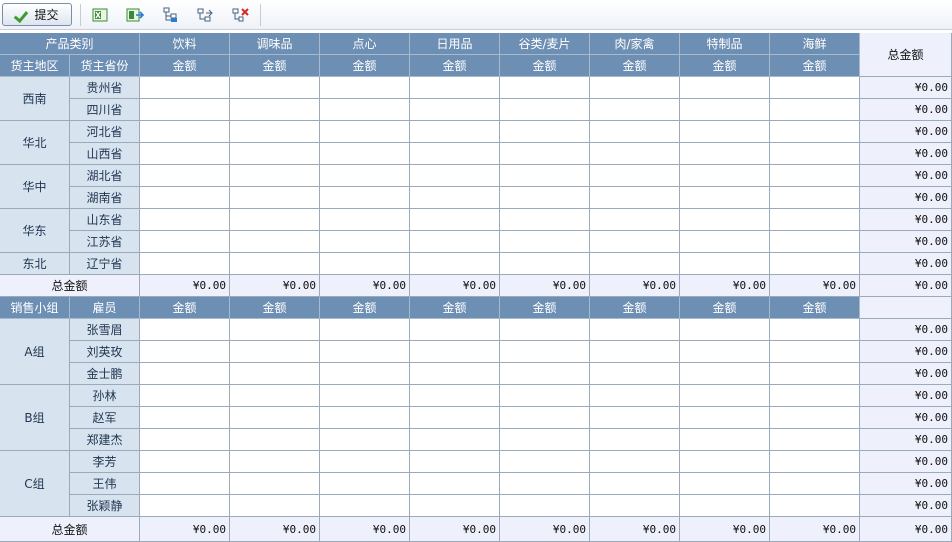 Image resolution: width=952 pixels, height=542 pixels. I want to click on excel-export-icon, so click(100, 14).